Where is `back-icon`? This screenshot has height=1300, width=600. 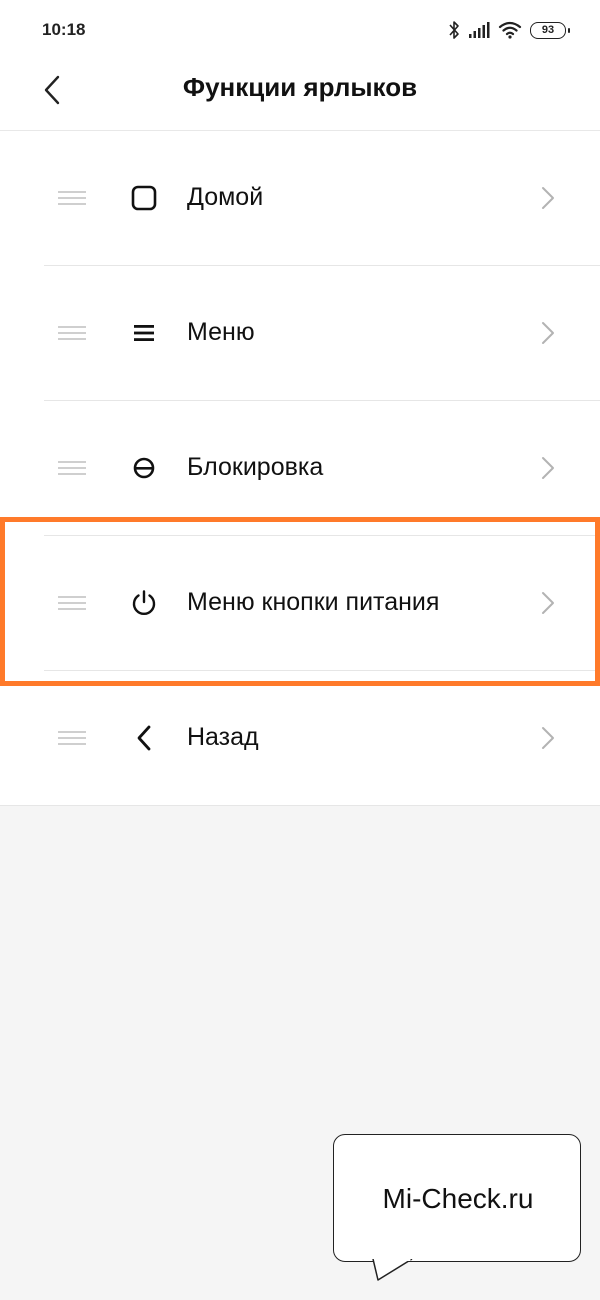
back-icon is located at coordinates (144, 738).